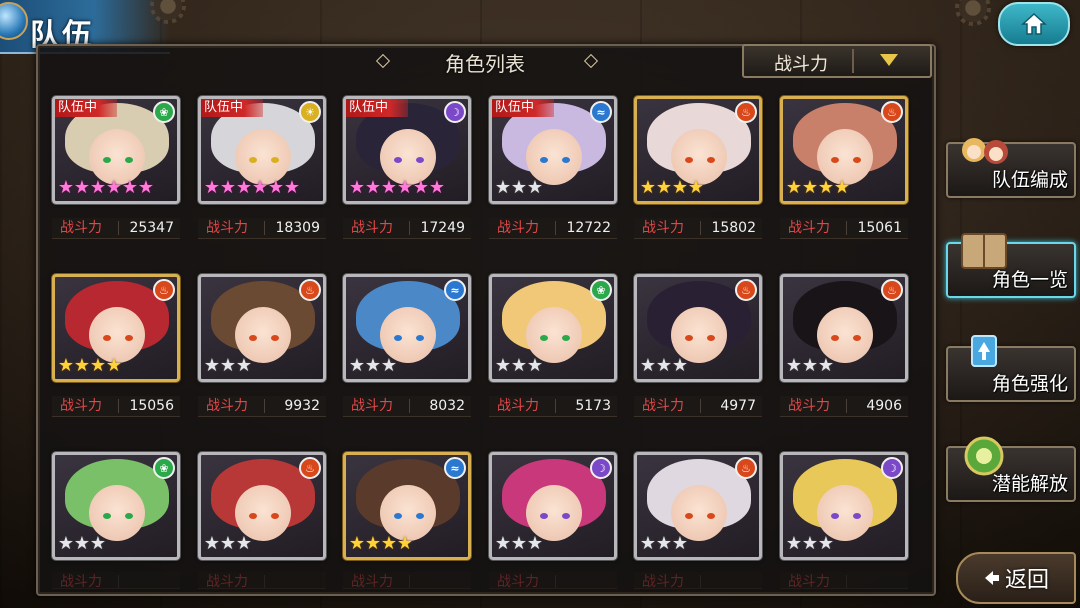  Describe the element at coordinates (407, 150) in the screenshot. I see `character-card: 队伍中 ☽ ★ ★ ★ ★ ★ ★` at that location.